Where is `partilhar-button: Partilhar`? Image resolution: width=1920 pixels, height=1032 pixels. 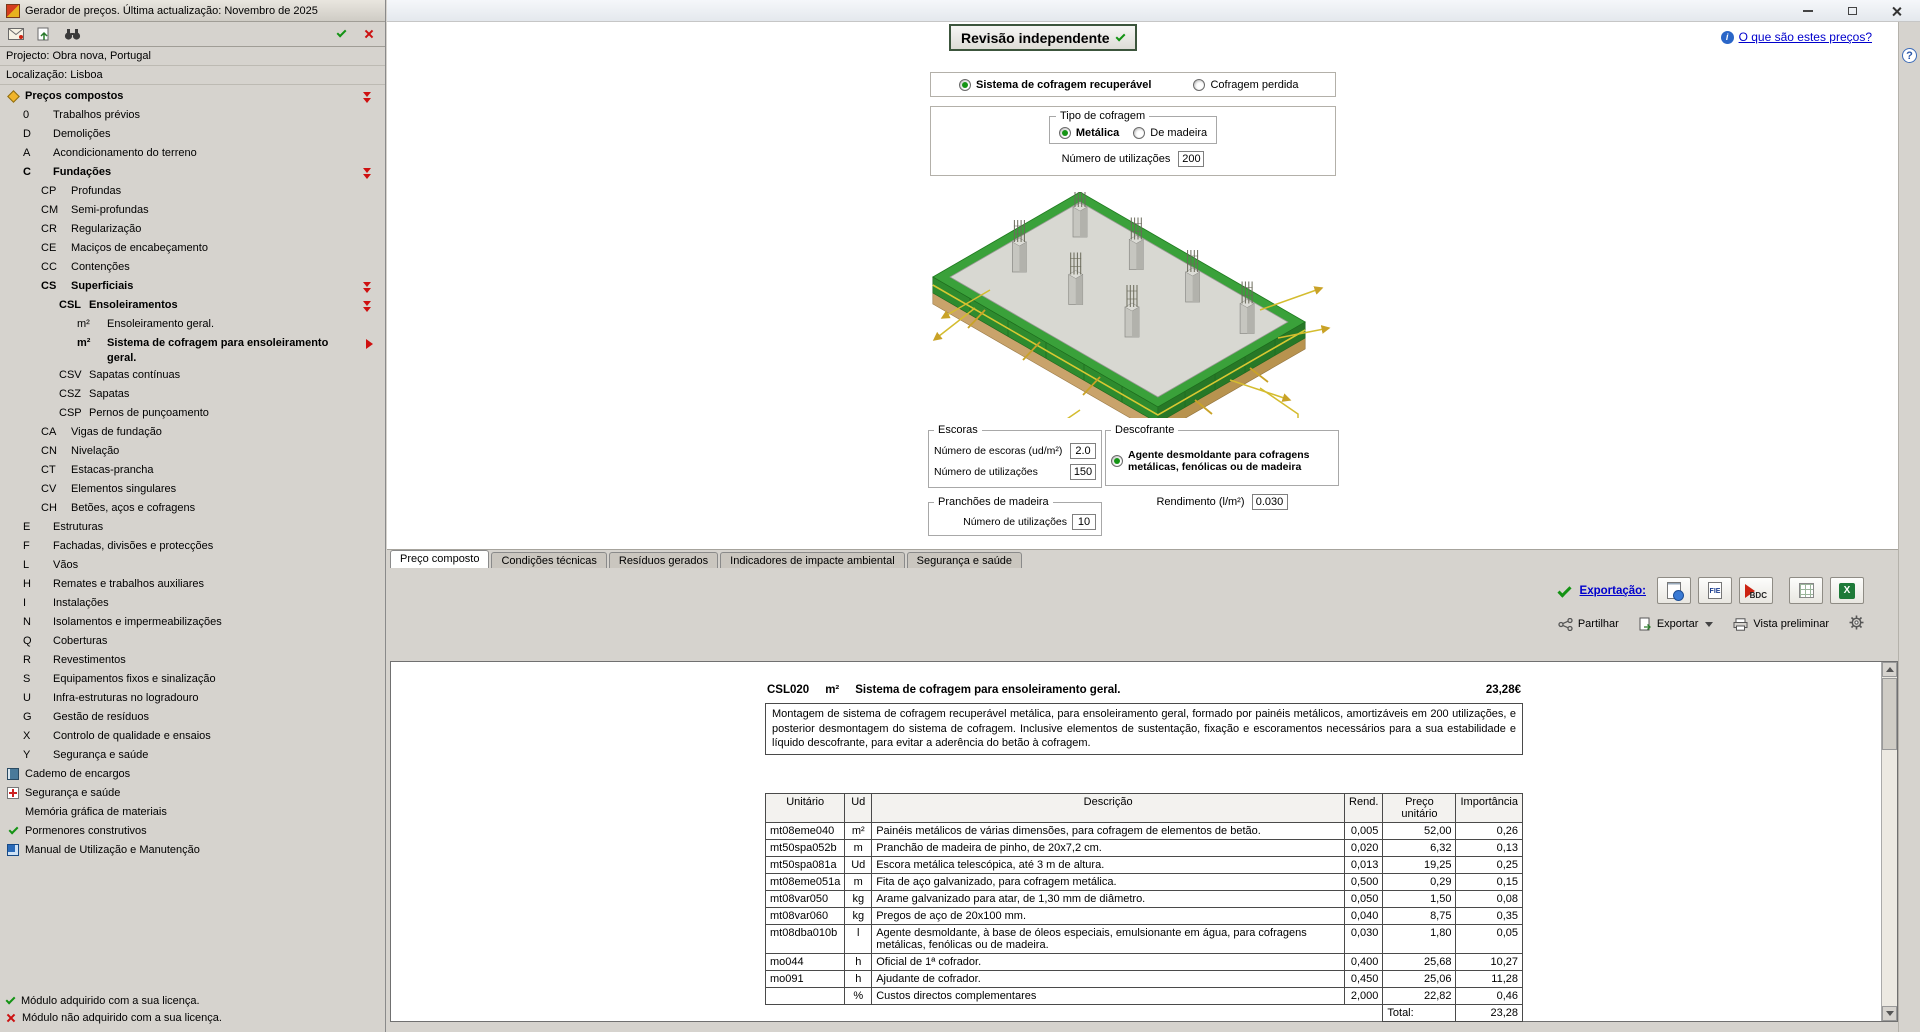
partilhar-button: Partilhar is located at coordinates (1588, 624).